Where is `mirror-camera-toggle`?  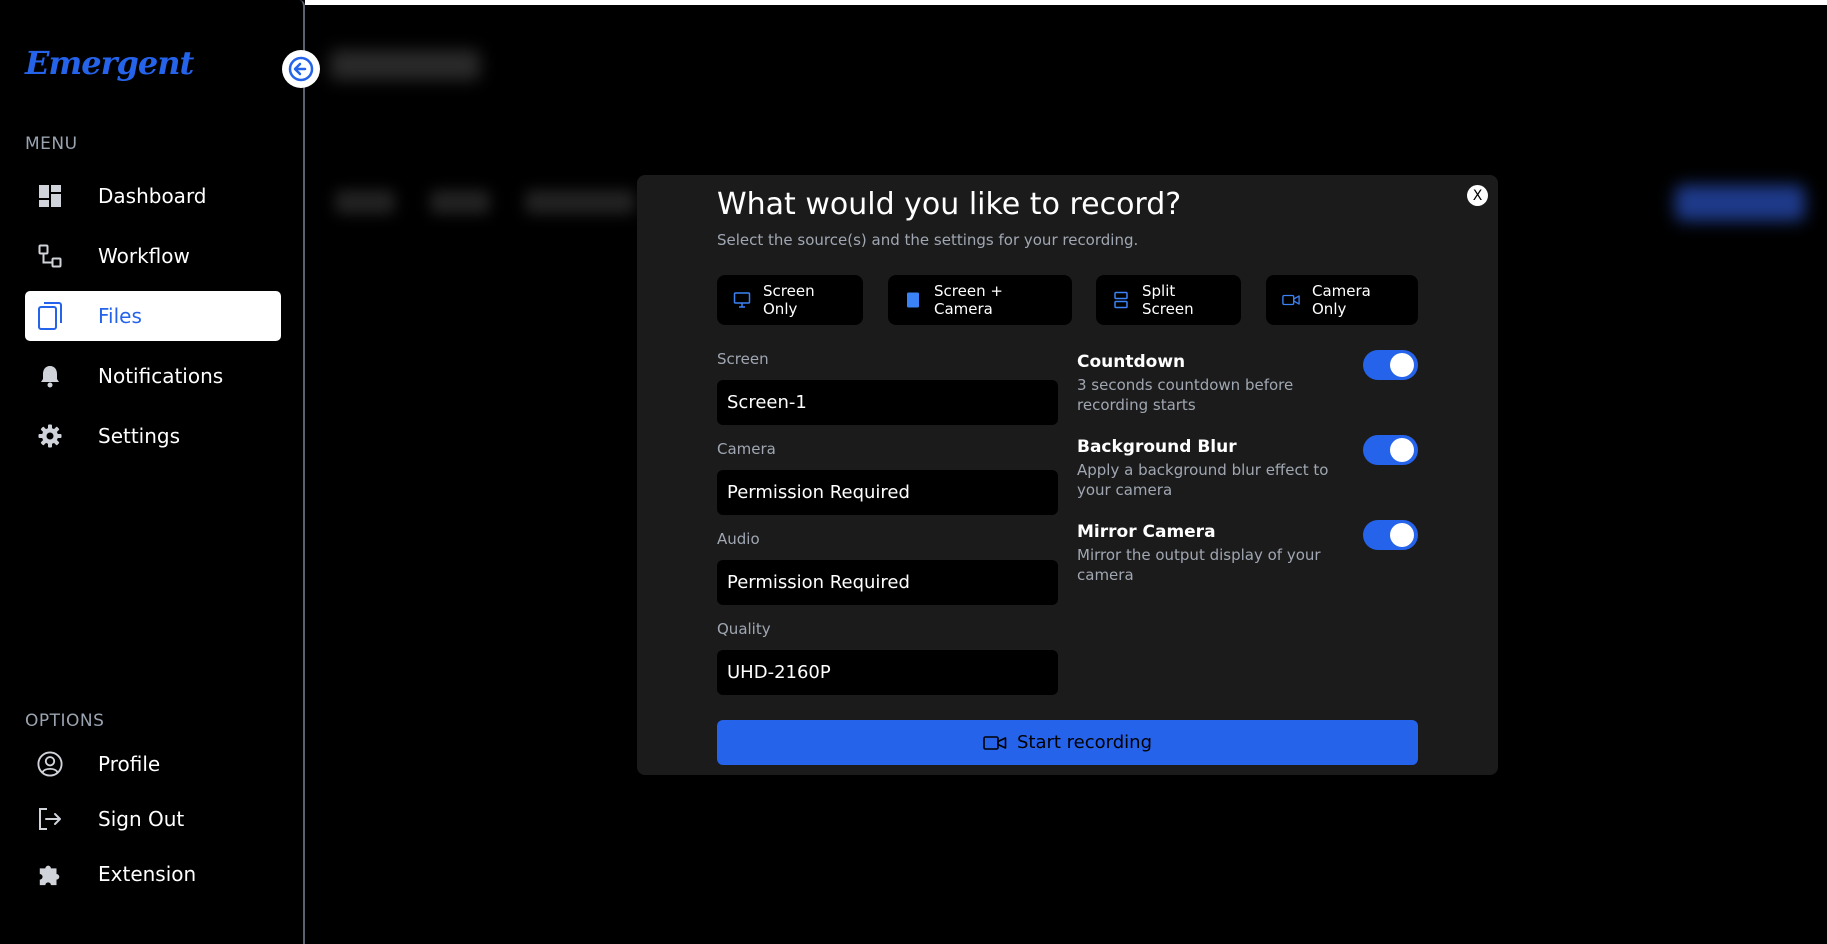
mirror-camera-toggle is located at coordinates (1390, 535).